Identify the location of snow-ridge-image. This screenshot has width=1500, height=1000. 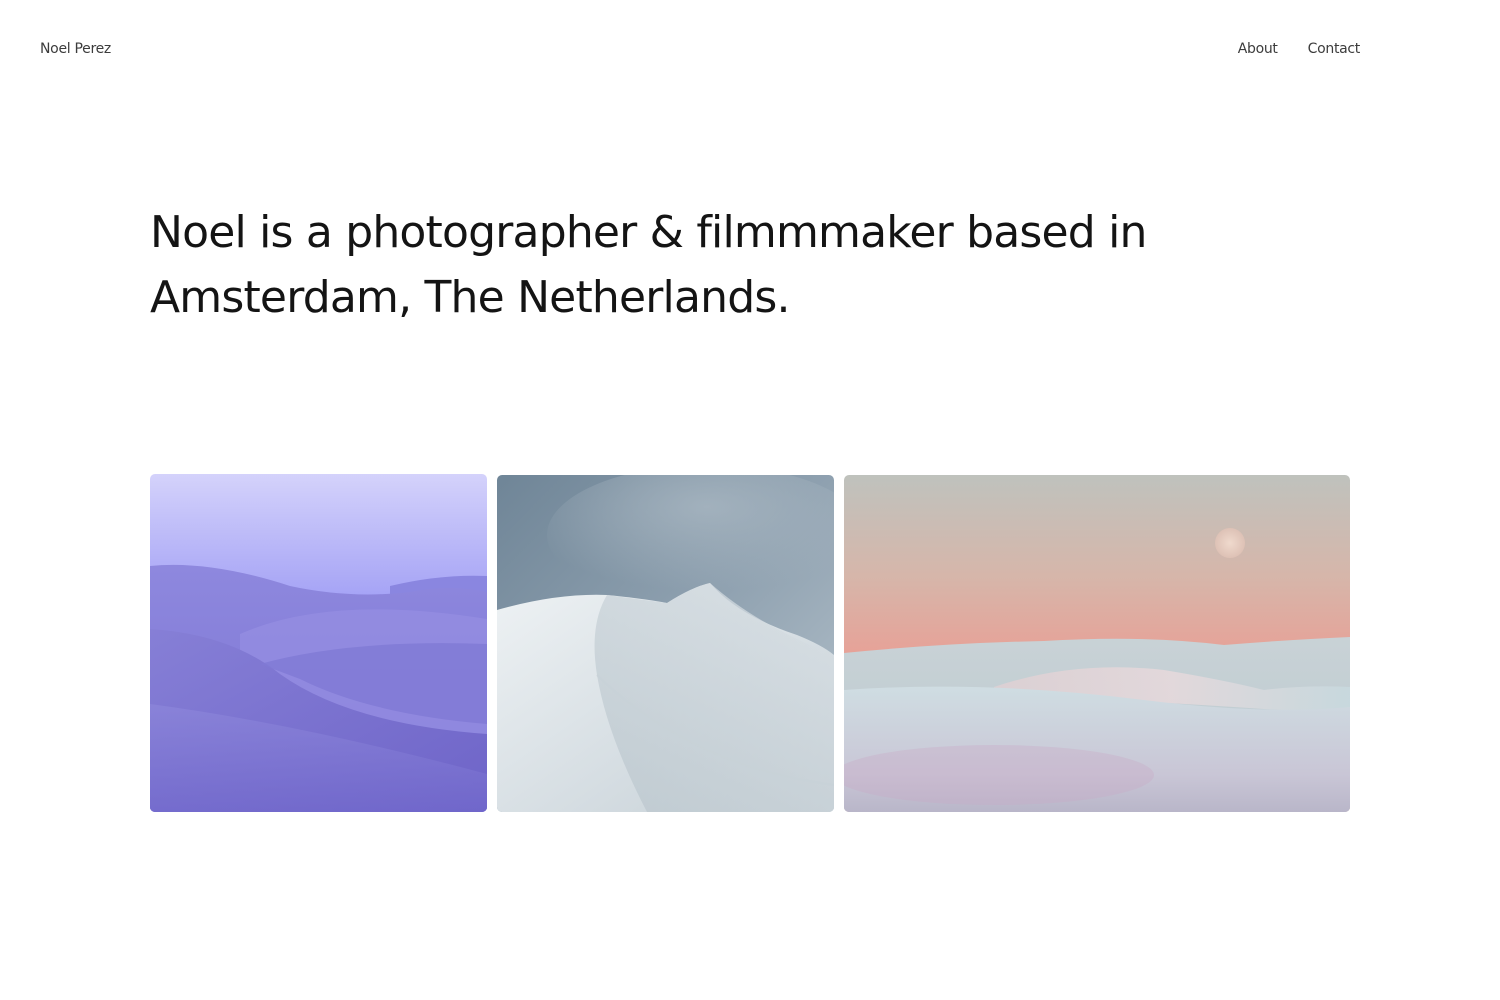
(665, 643).